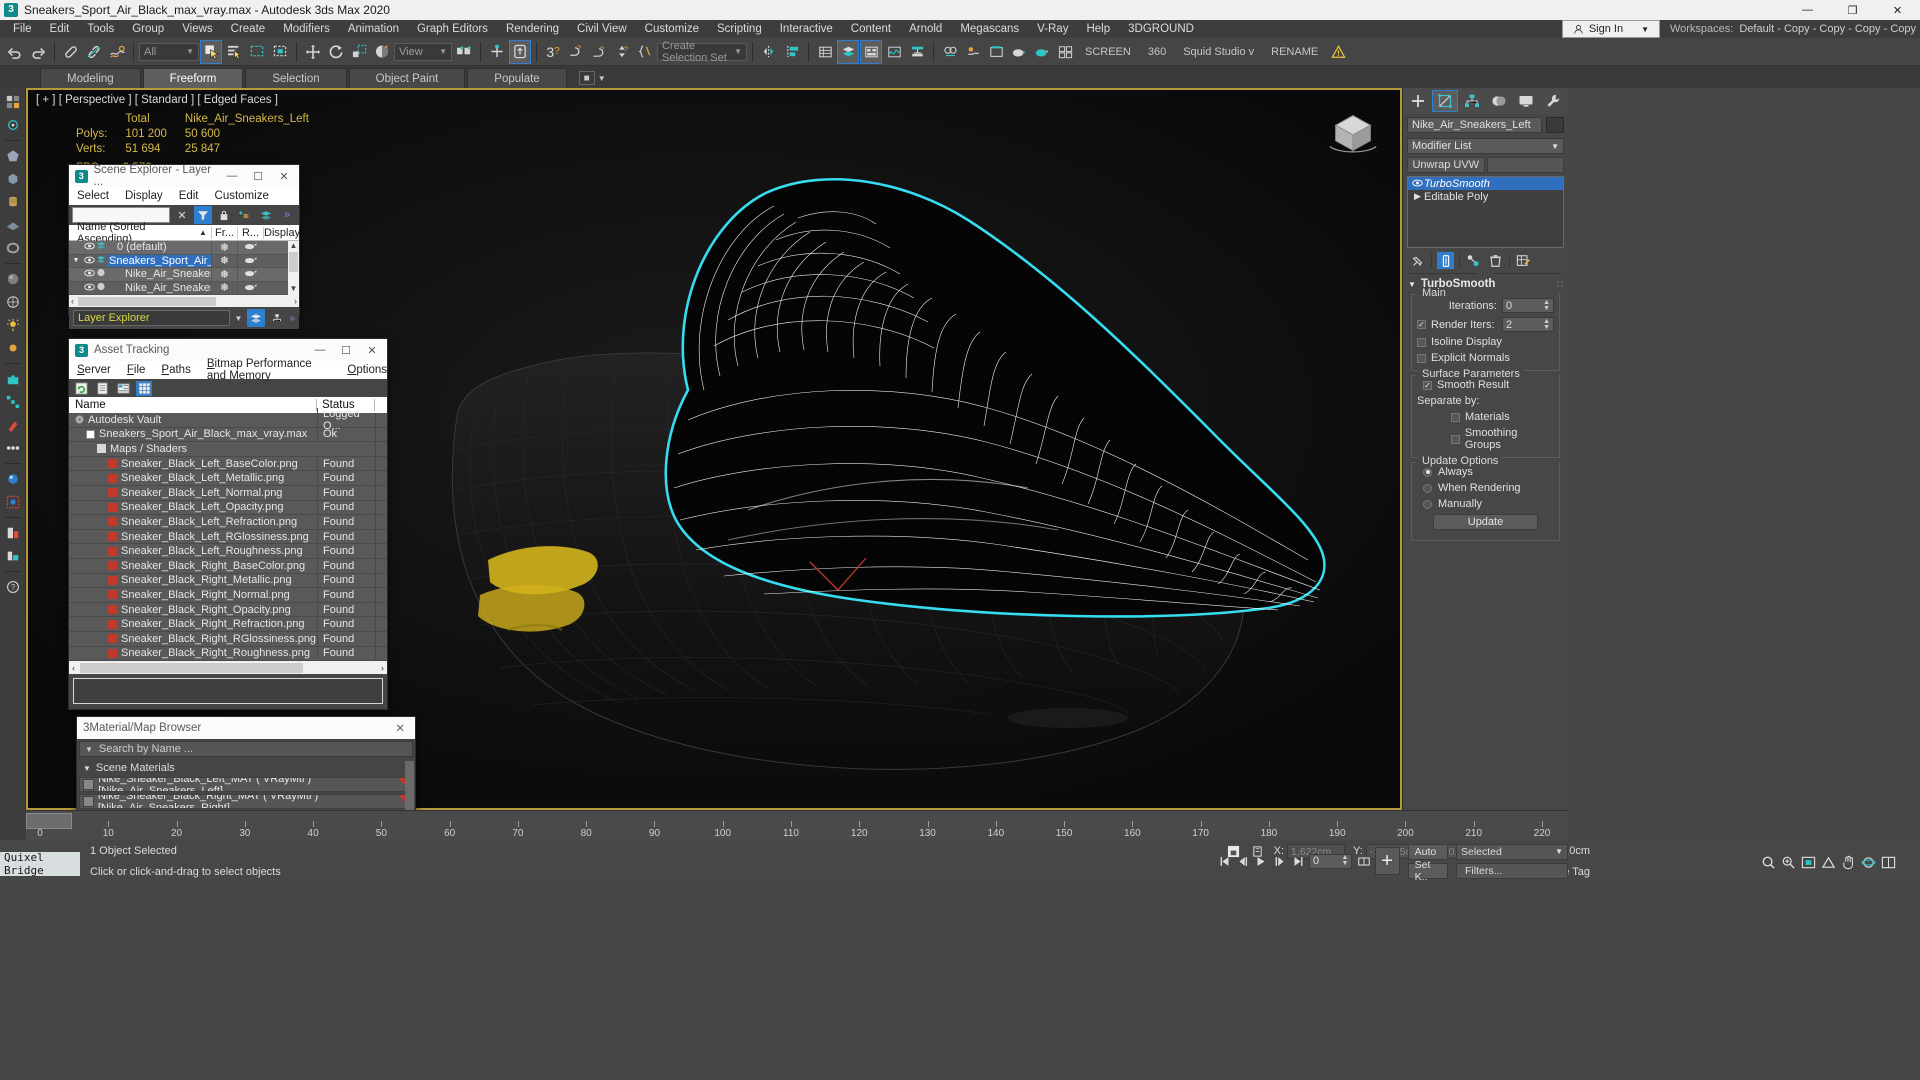  I want to click on menu-item-megascans: Megascans, so click(989, 29).